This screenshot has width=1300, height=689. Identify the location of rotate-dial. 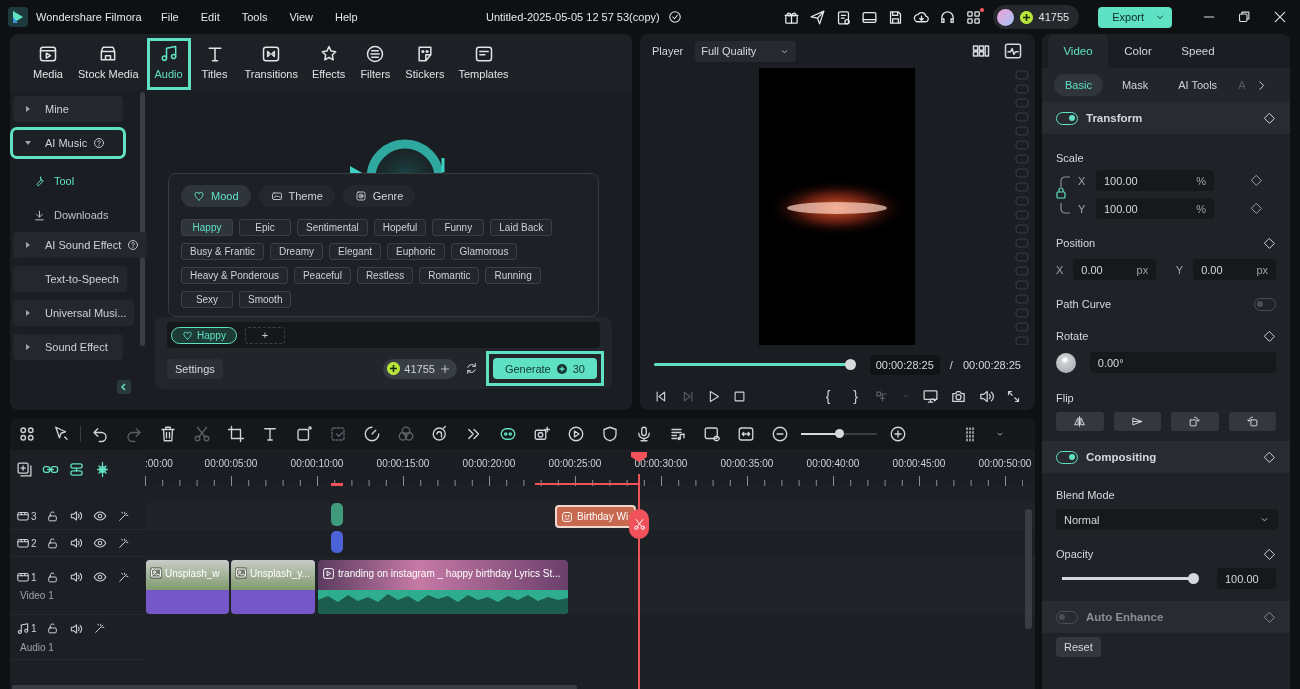
(1066, 362).